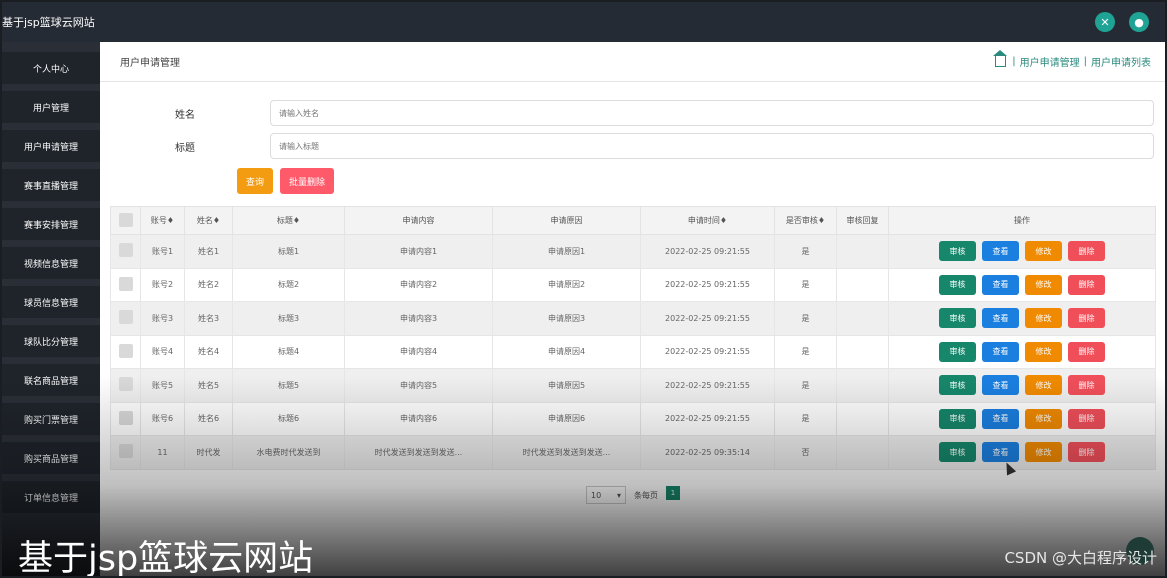  I want to click on column-header: 申请时间♦, so click(707, 220).